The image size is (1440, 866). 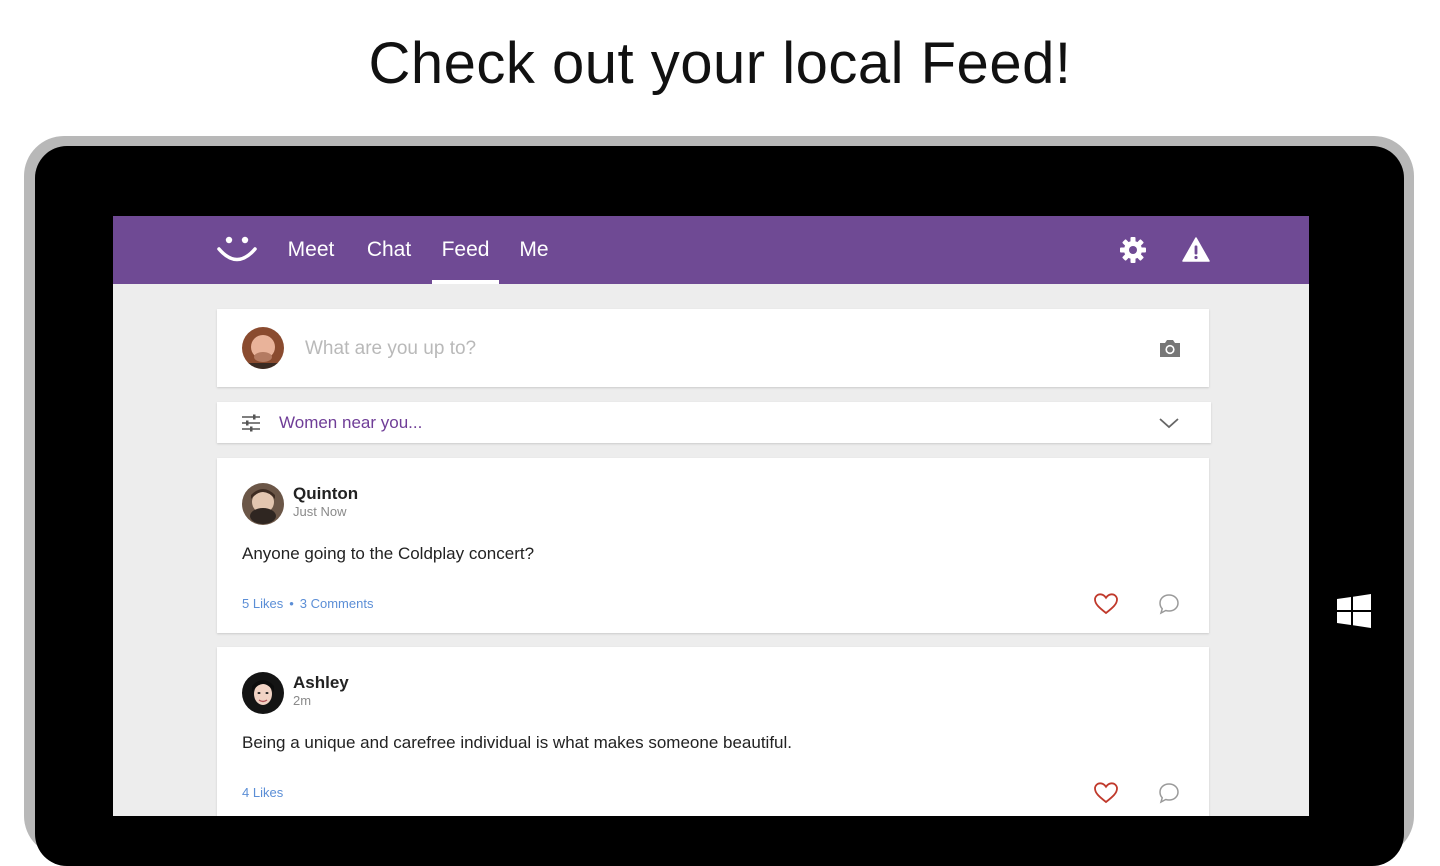 I want to click on smiley-icon, so click(x=237, y=249).